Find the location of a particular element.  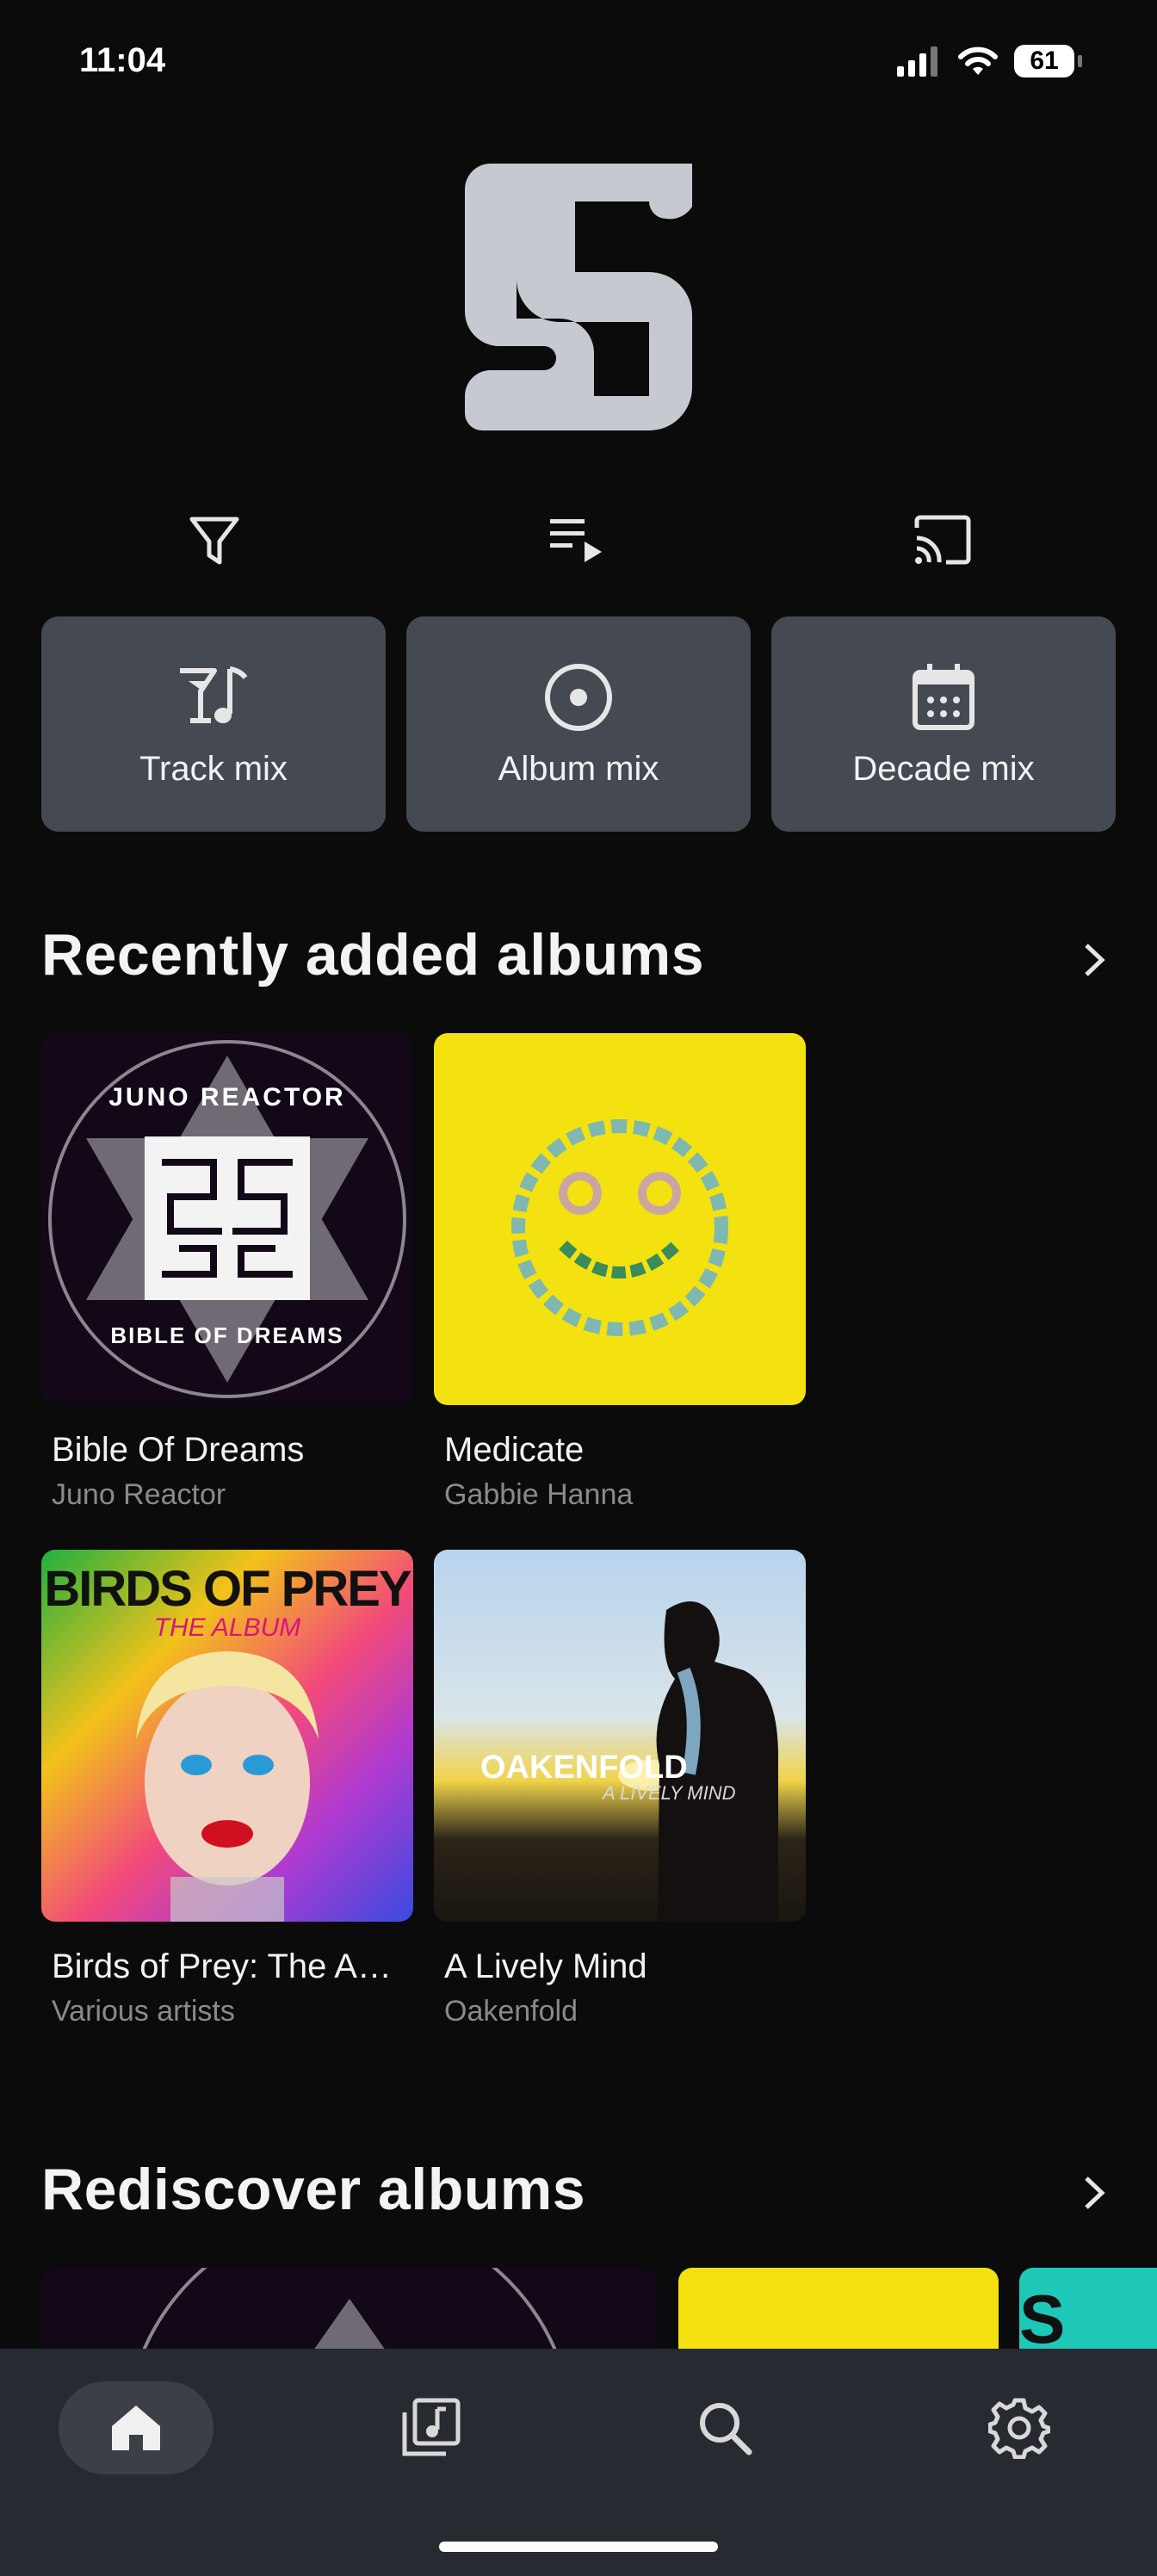

album-card: Medicate Gabbie Hanna is located at coordinates (620, 1273).